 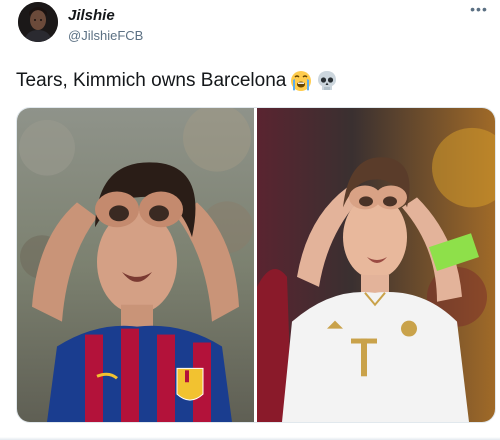 What do you see at coordinates (479, 10) in the screenshot?
I see `more-dots-icon: •••` at bounding box center [479, 10].